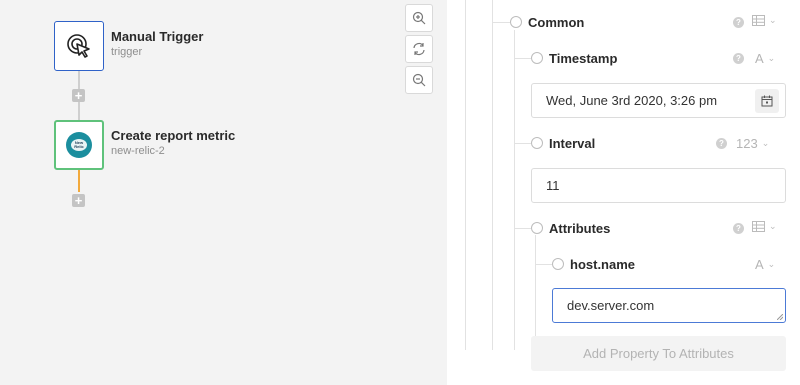 The image size is (800, 385). I want to click on host-name-label: host.name, so click(603, 264).